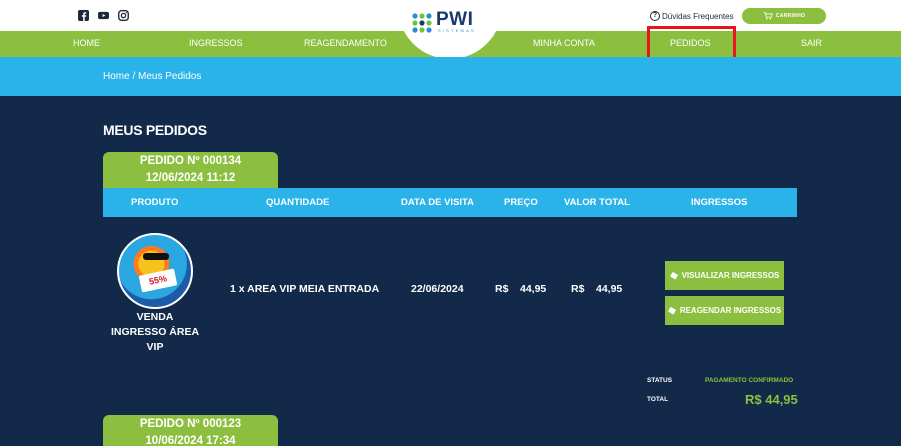 This screenshot has width=901, height=446. Describe the element at coordinates (155, 202) in the screenshot. I see `th-produto: PRODUTO` at that location.